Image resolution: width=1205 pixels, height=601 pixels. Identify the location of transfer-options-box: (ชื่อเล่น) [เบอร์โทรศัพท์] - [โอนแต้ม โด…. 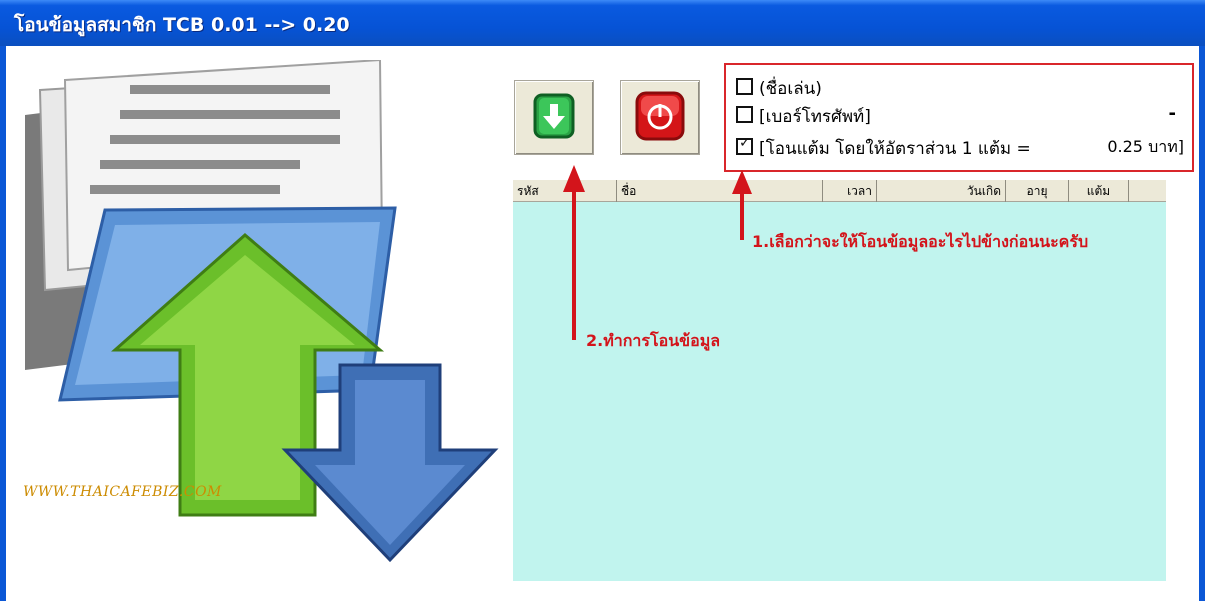
(959, 117).